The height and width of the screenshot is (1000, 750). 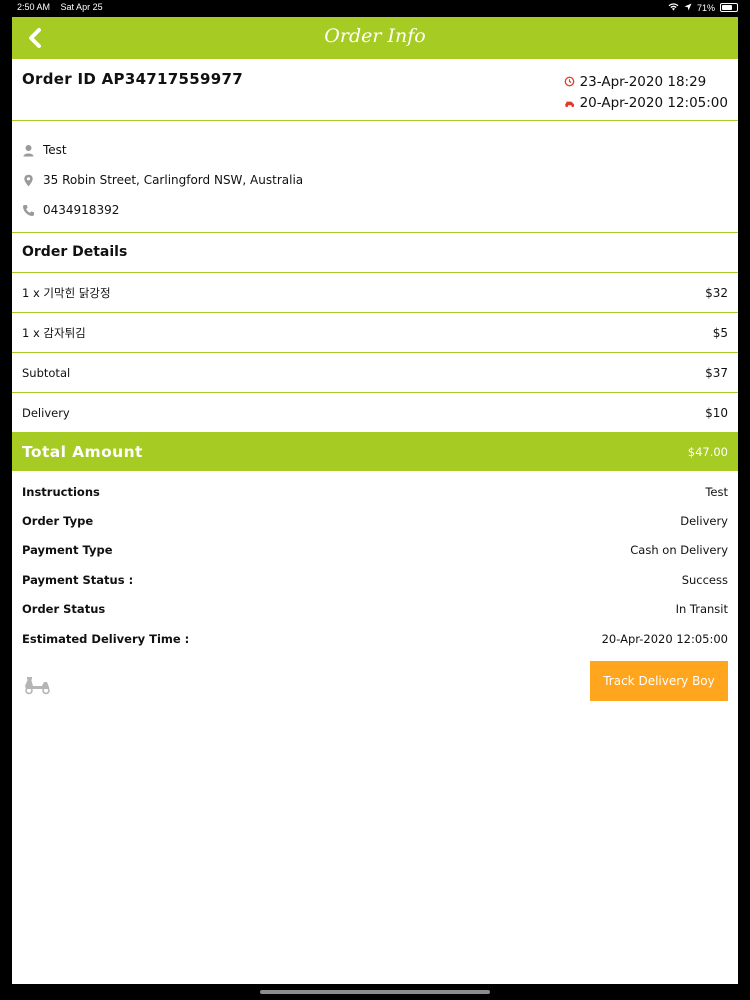 I want to click on info-row-payment-type: Payment Type Cash on Delivery, so click(x=375, y=550).